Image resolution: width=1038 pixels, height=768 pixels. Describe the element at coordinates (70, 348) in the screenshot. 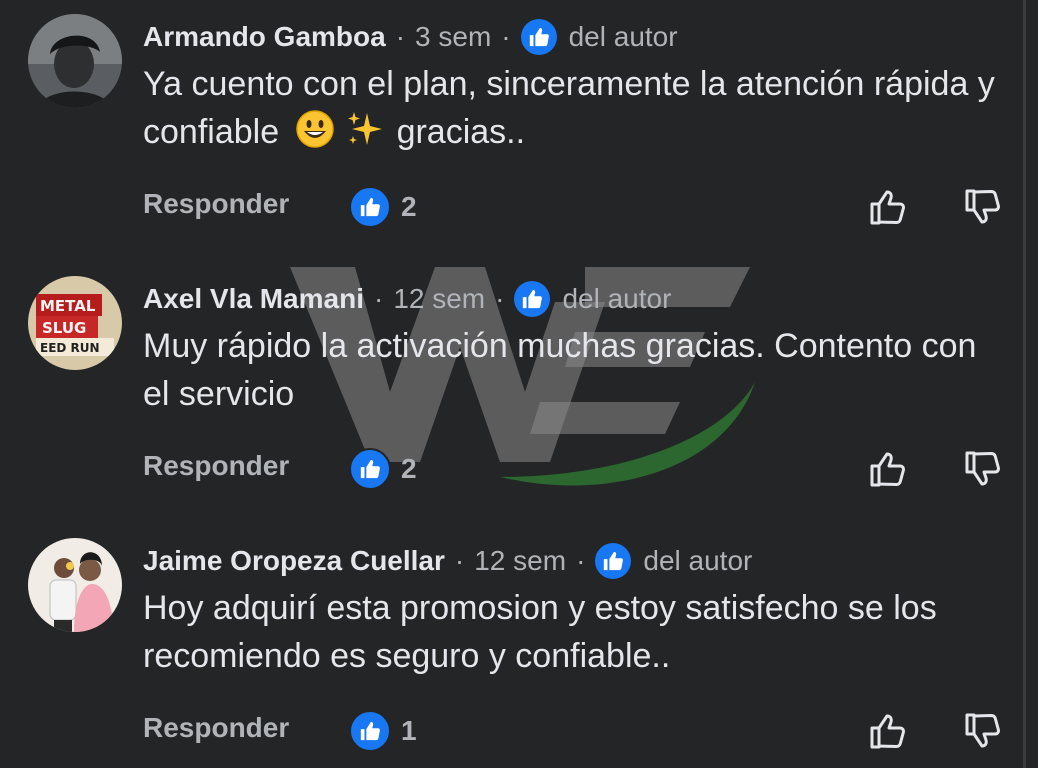

I see `avatar-text: EED RUN` at that location.